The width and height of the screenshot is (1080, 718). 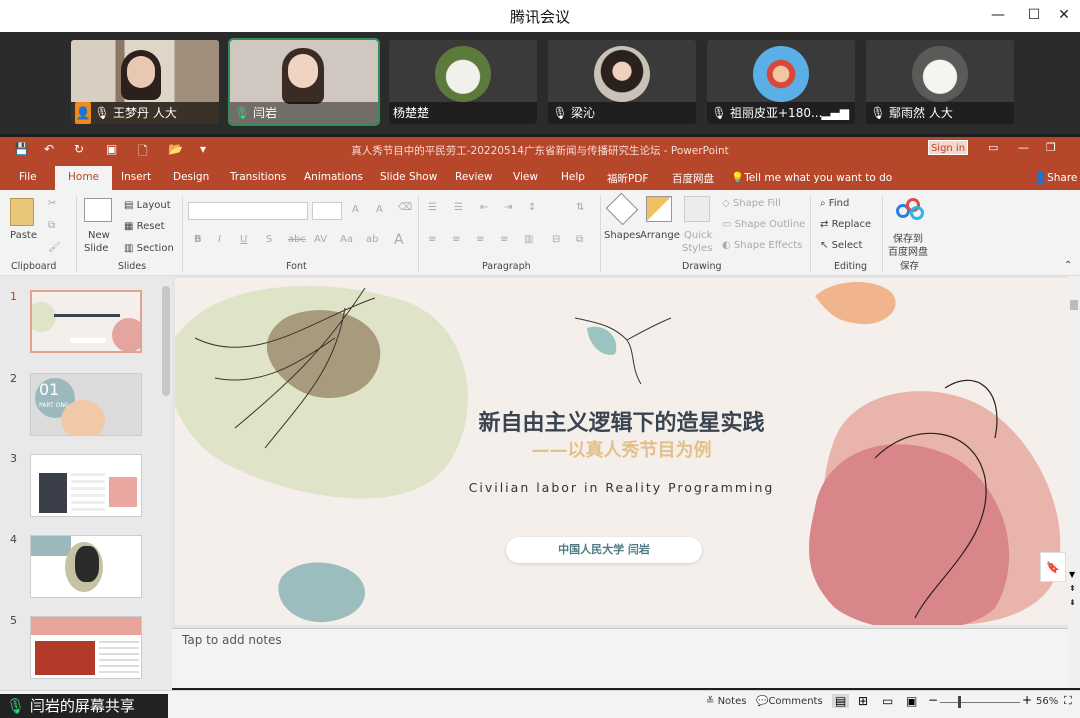 What do you see at coordinates (405, 207) in the screenshot?
I see `clear-format-icon: ⌫` at bounding box center [405, 207].